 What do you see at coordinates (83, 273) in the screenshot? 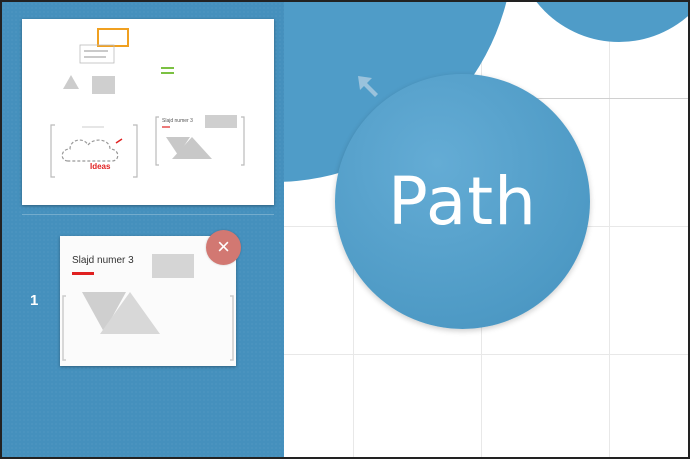
I see `slide-thumbnail-subtitle-mark` at bounding box center [83, 273].